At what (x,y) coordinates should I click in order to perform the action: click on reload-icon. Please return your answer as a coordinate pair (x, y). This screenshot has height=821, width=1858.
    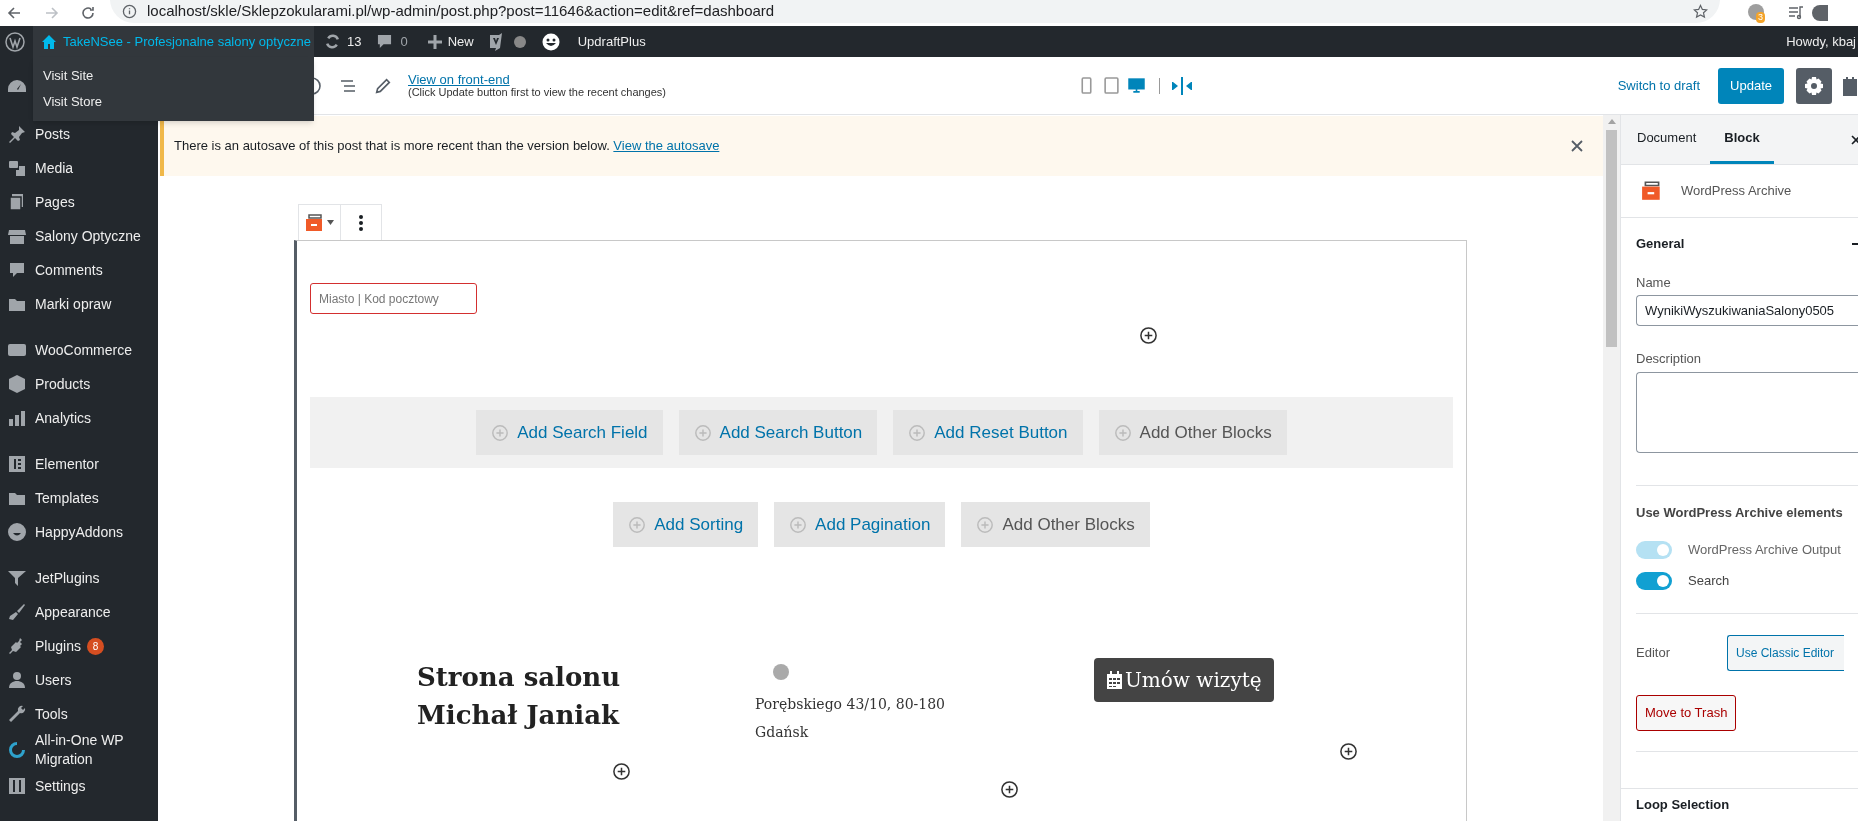
    Looking at the image, I should click on (88, 13).